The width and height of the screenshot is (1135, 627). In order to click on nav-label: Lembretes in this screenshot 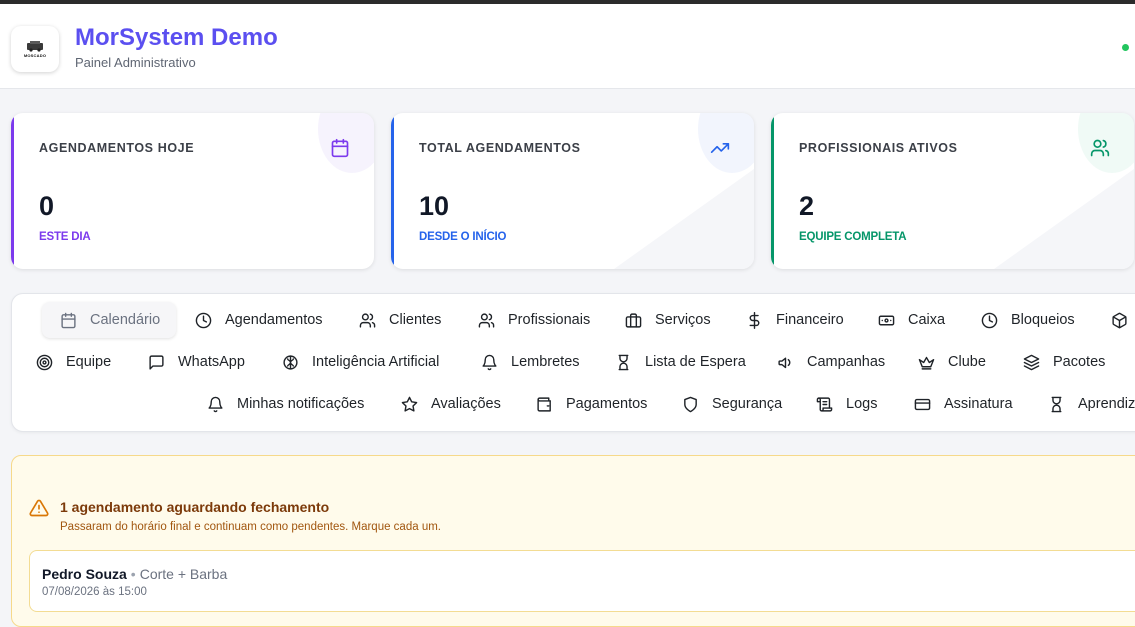, I will do `click(545, 362)`.